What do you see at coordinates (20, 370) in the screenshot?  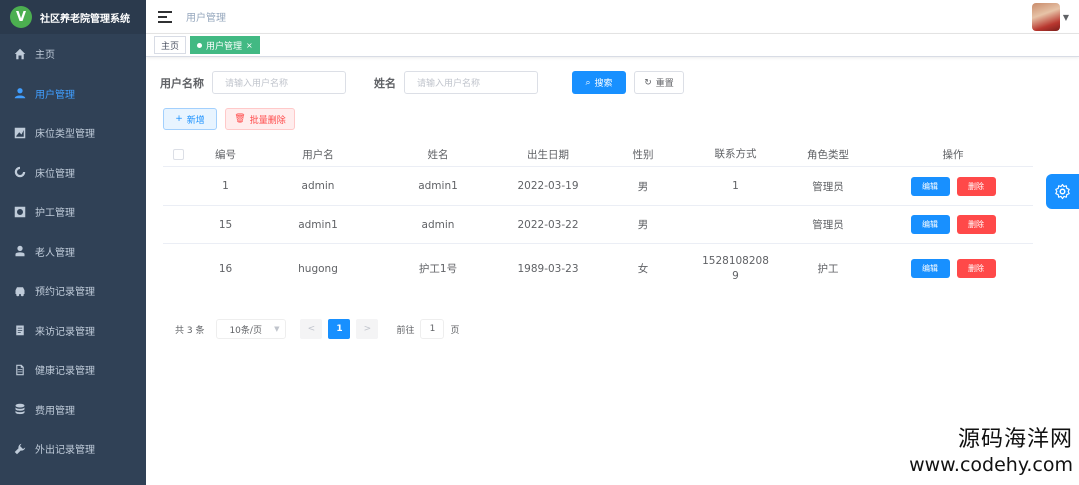 I see `document-icon` at bounding box center [20, 370].